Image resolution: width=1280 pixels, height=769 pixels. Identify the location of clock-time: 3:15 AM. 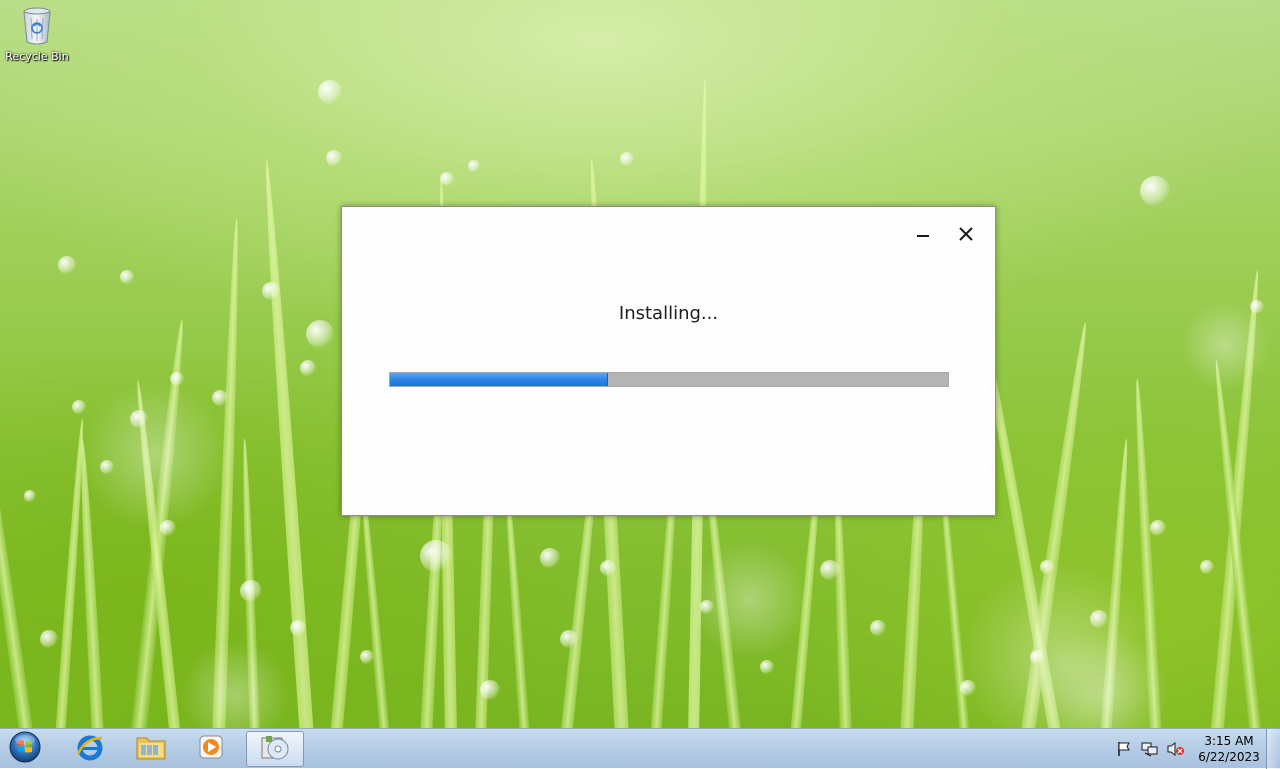
(1229, 741).